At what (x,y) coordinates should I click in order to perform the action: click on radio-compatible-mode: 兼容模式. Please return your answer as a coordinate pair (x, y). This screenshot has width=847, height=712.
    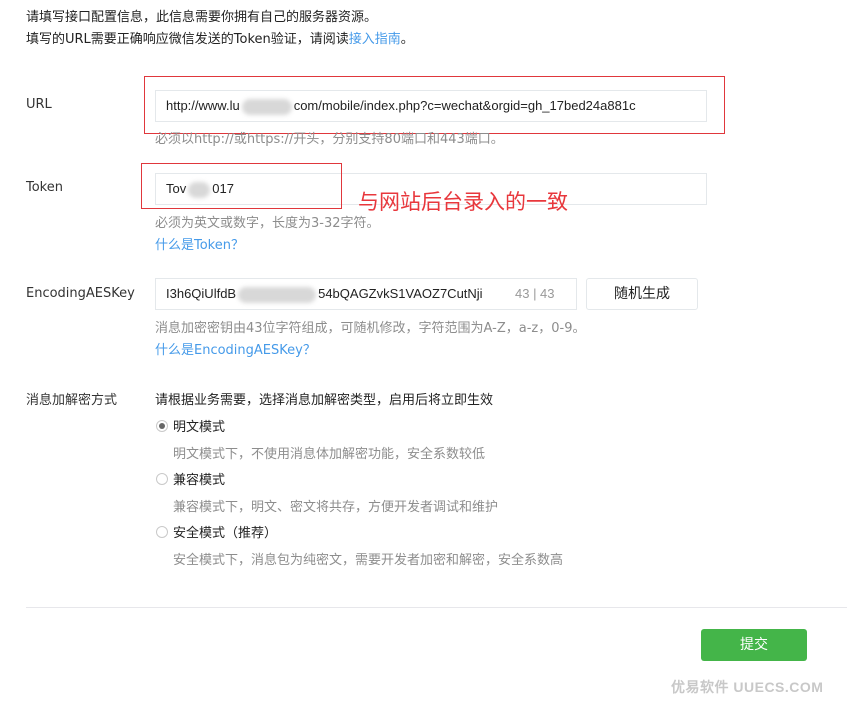
    Looking at the image, I should click on (190, 478).